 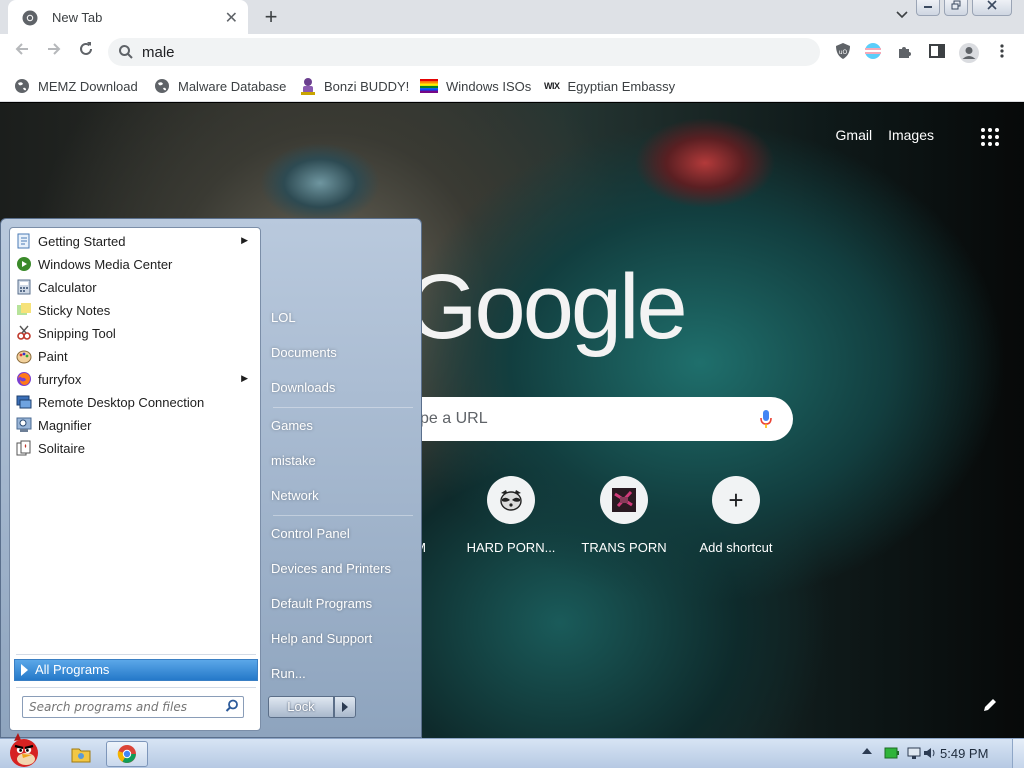 I want to click on profile-avatar-icon, so click(x=968, y=52).